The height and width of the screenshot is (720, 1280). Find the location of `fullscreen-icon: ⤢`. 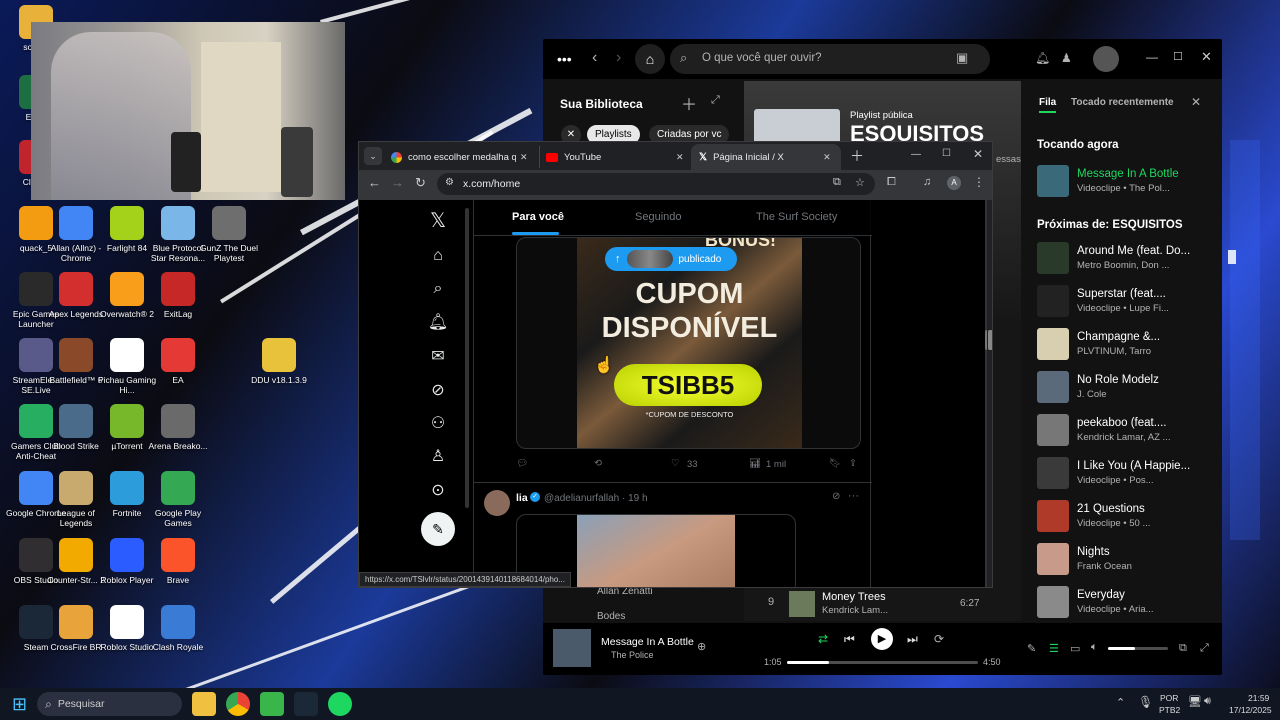

fullscreen-icon: ⤢ is located at coordinates (1204, 648).